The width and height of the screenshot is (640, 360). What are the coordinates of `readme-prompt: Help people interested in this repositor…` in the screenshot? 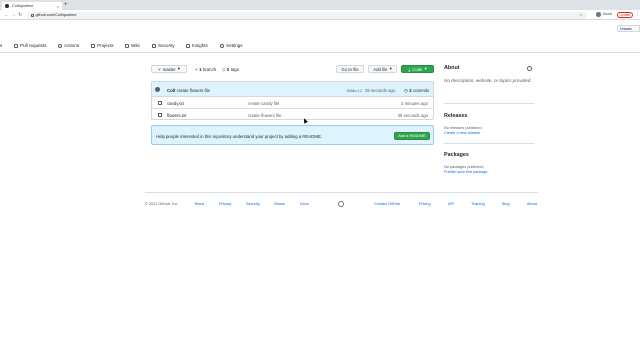 It's located at (292, 135).